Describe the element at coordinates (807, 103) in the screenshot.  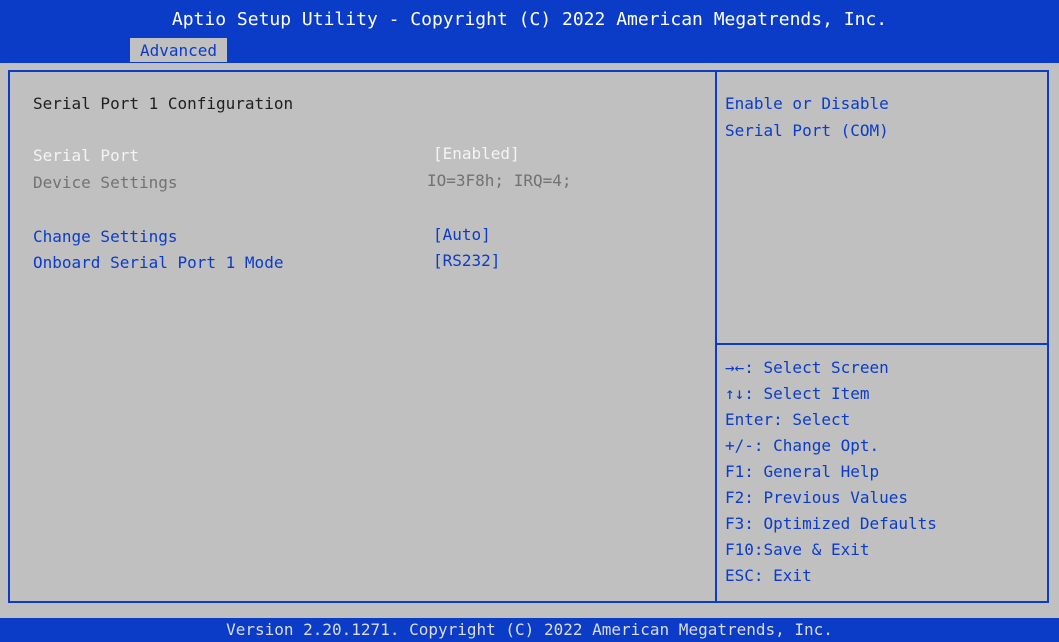
I see `help-text-line-1: Enable or Disable` at that location.